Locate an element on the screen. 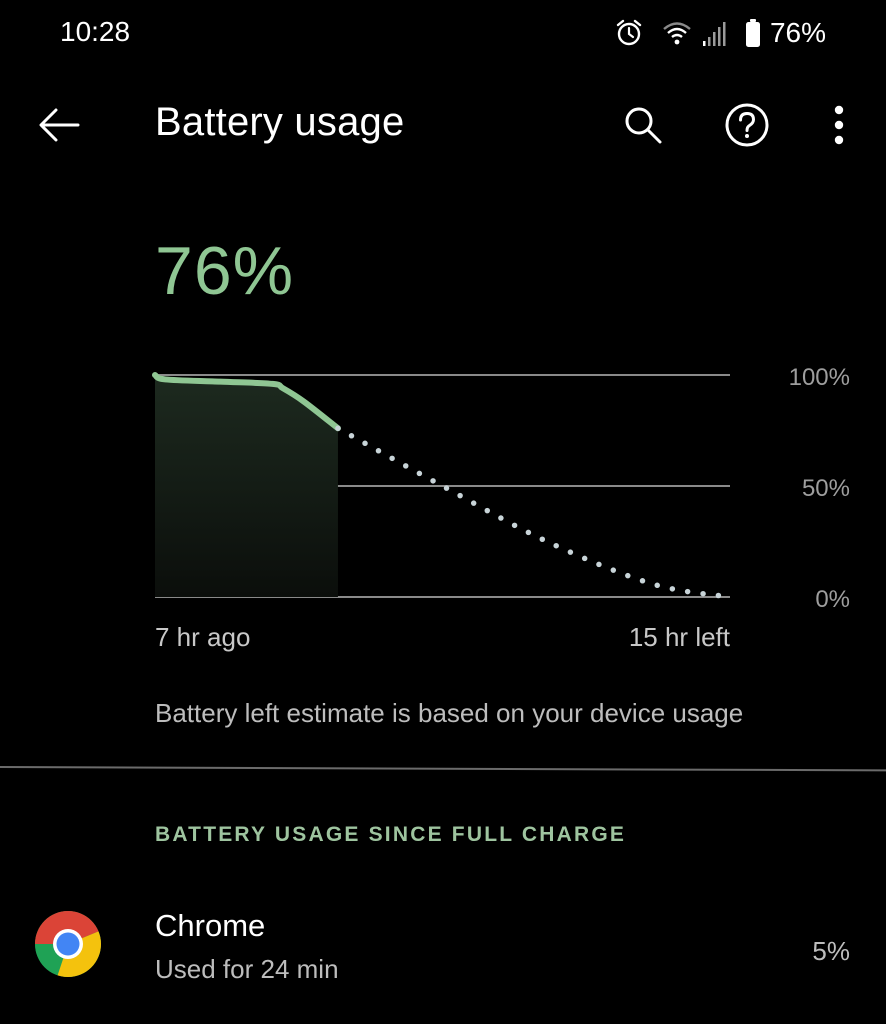  page-title: Battery usage is located at coordinates (280, 122).